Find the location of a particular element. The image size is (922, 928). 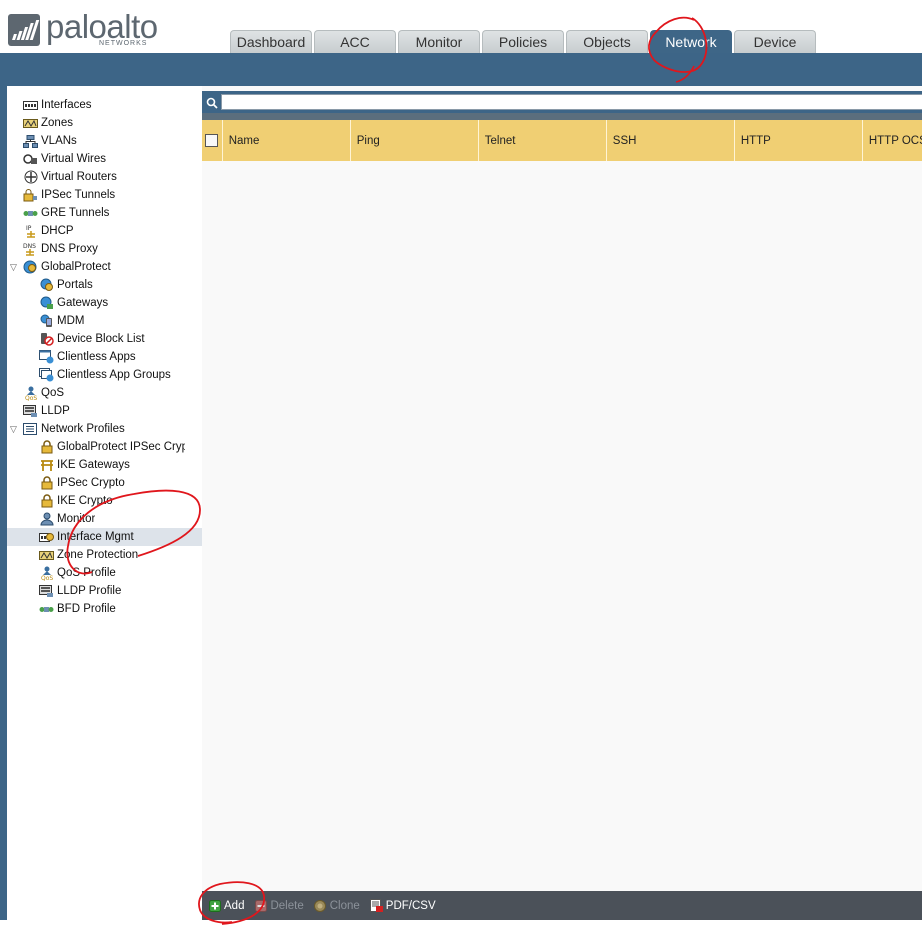

pdf-csv-icon is located at coordinates (376, 905).